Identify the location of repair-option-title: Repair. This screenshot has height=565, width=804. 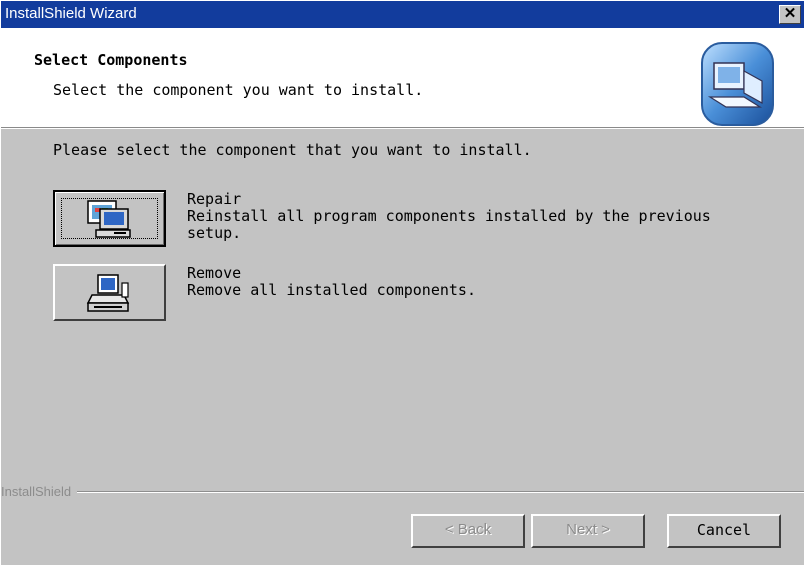
(214, 199).